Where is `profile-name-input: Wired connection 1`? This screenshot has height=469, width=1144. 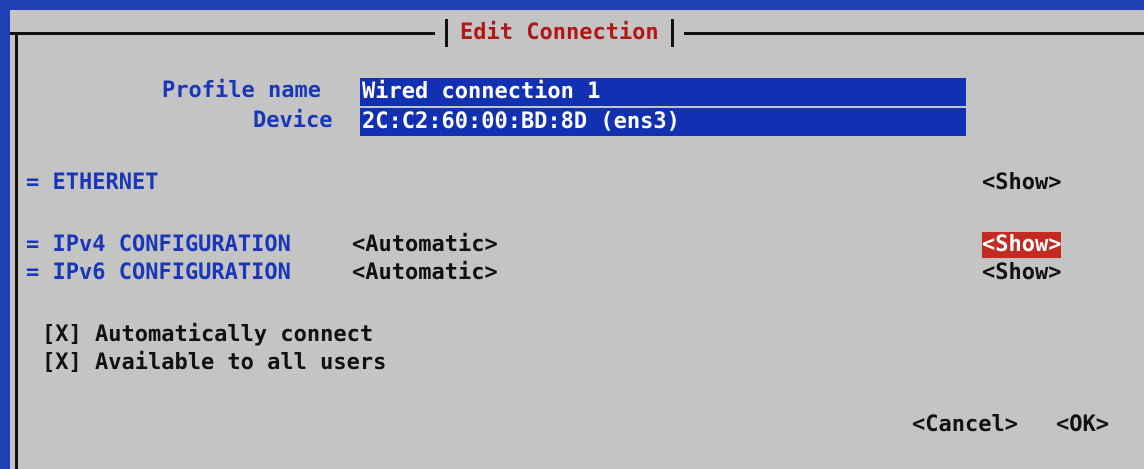 profile-name-input: Wired connection 1 is located at coordinates (663, 92).